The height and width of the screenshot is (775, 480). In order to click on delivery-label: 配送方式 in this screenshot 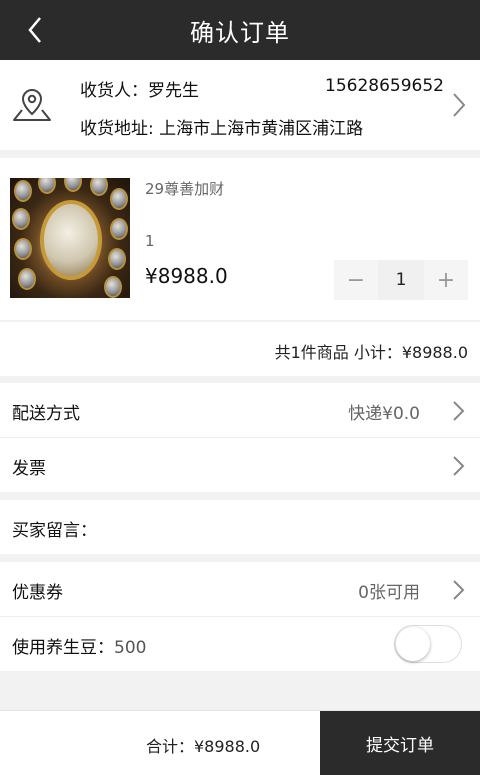, I will do `click(46, 414)`.